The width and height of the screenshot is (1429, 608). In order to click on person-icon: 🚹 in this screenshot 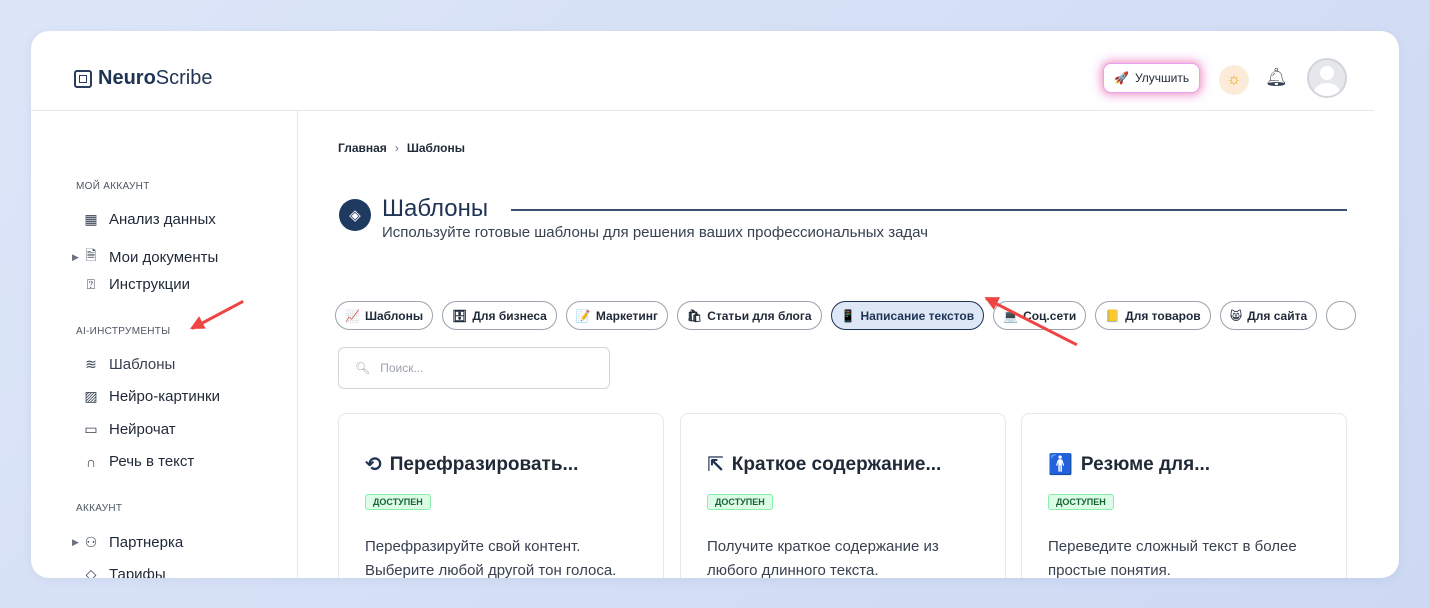, I will do `click(1060, 465)`.